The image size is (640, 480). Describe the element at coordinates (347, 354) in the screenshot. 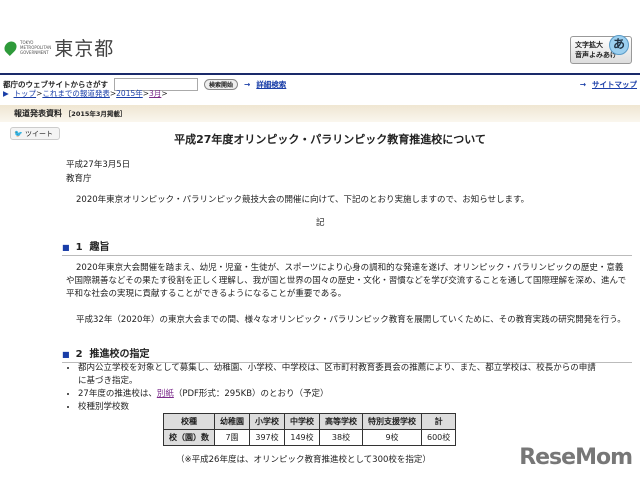

I see `section-2-heading: ■ 2 推進校の指定` at that location.